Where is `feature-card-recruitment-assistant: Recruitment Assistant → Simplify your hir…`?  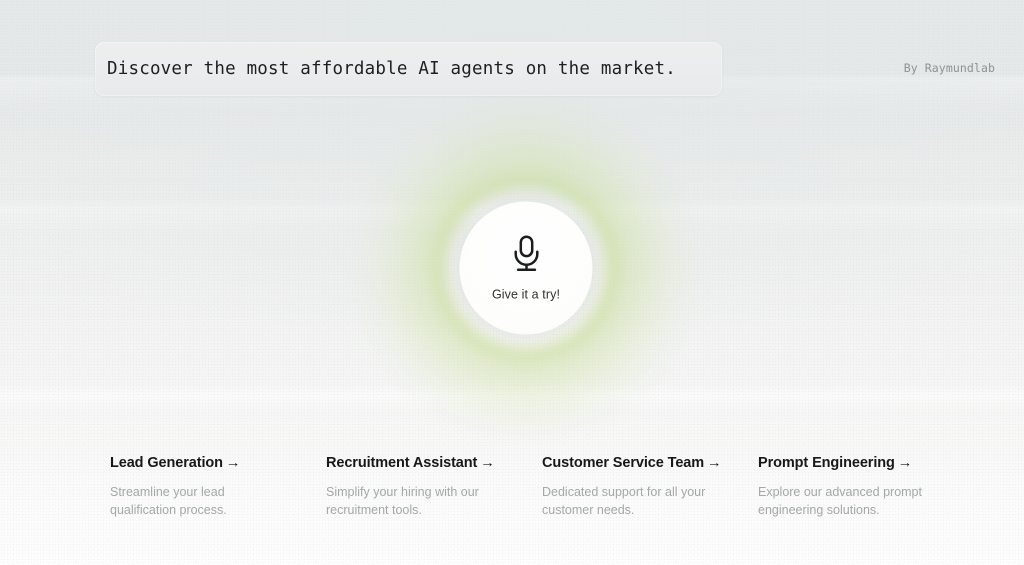 feature-card-recruitment-assistant: Recruitment Assistant → Simplify your hir… is located at coordinates (434, 487).